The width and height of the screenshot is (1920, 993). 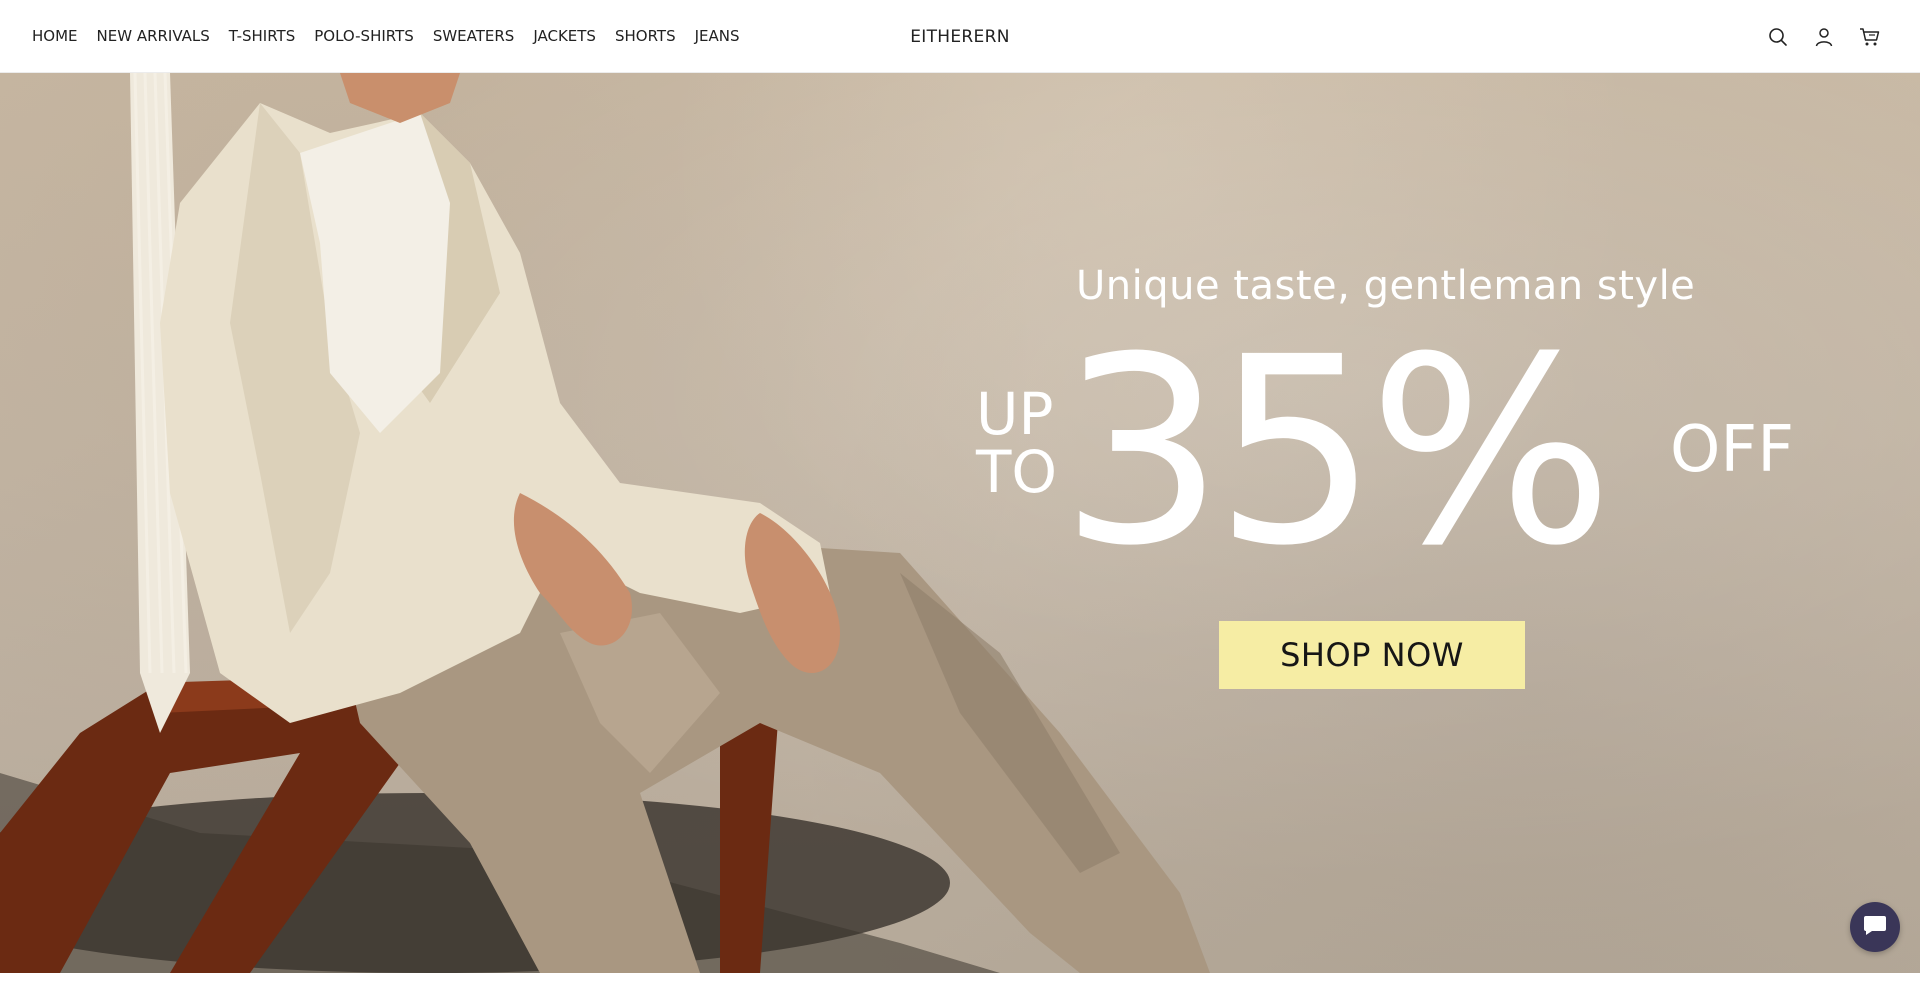 I want to click on nav-sweaters: SWEATERS, so click(x=474, y=36).